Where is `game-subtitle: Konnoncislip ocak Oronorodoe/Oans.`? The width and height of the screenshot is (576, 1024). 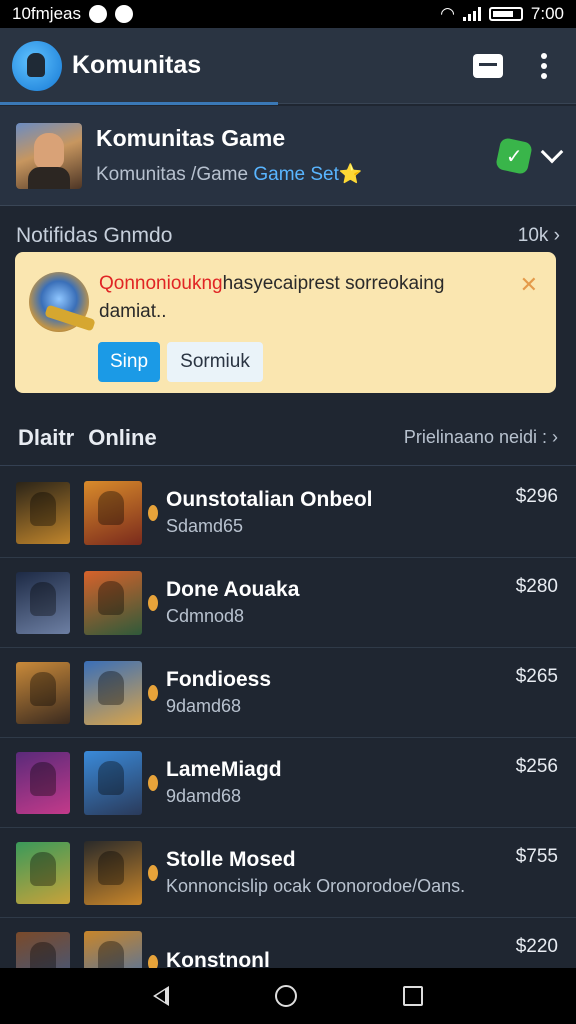 game-subtitle: Konnoncislip ocak Oronorodoe/Oans. is located at coordinates (316, 886).